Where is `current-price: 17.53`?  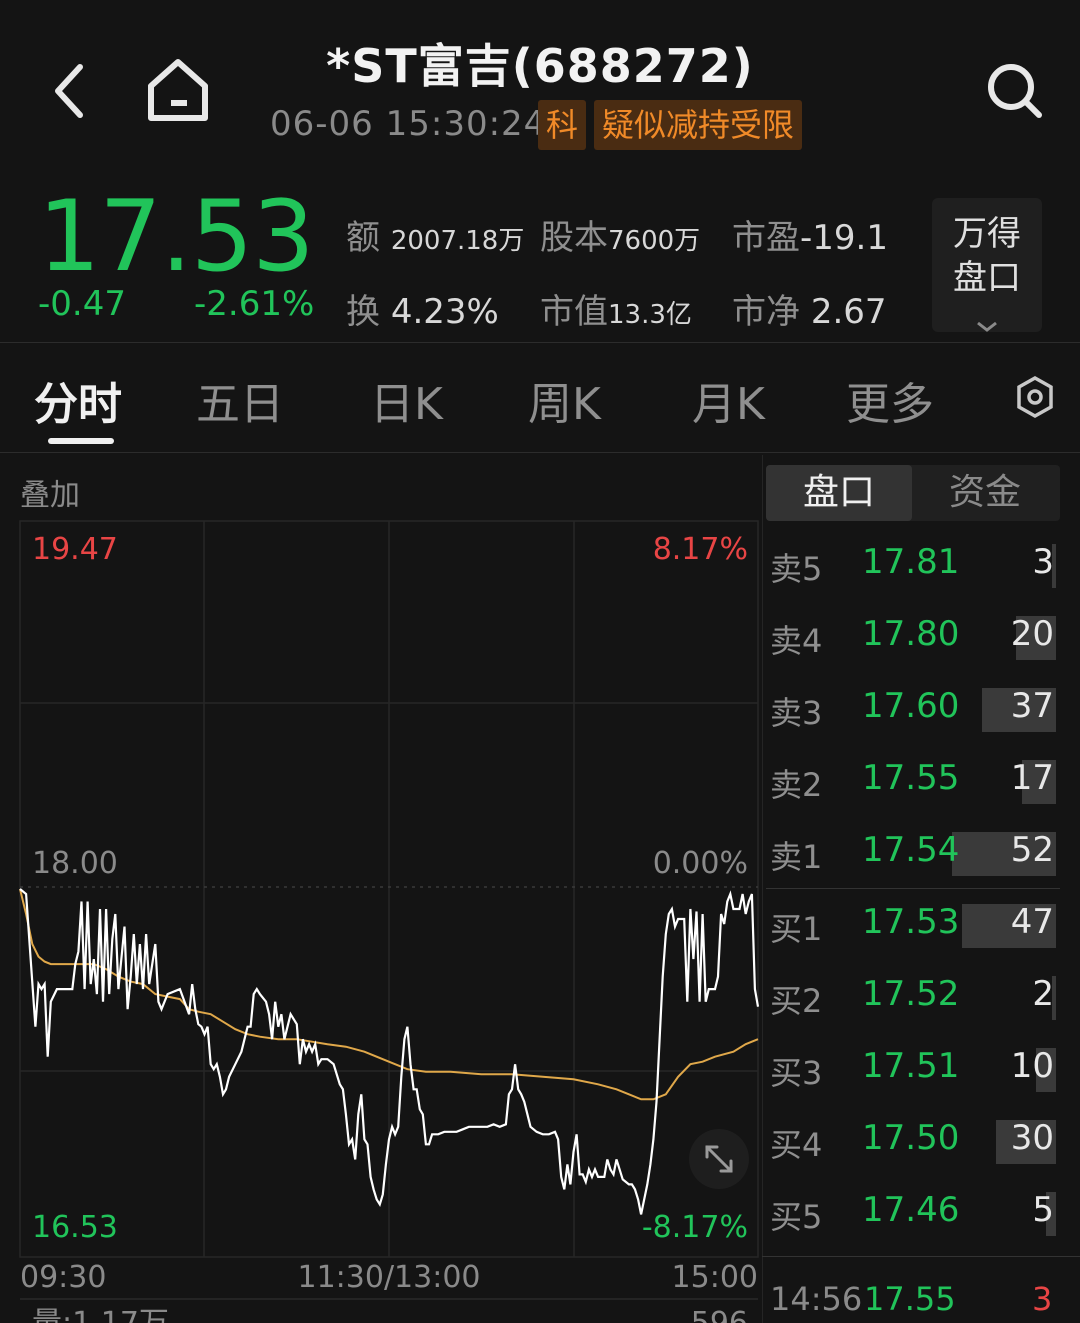
current-price: 17.53 is located at coordinates (176, 237).